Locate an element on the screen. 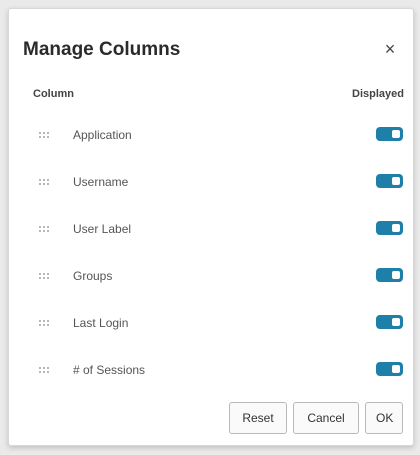 This screenshot has width=420, height=455. column-label: # of Sessions is located at coordinates (109, 370).